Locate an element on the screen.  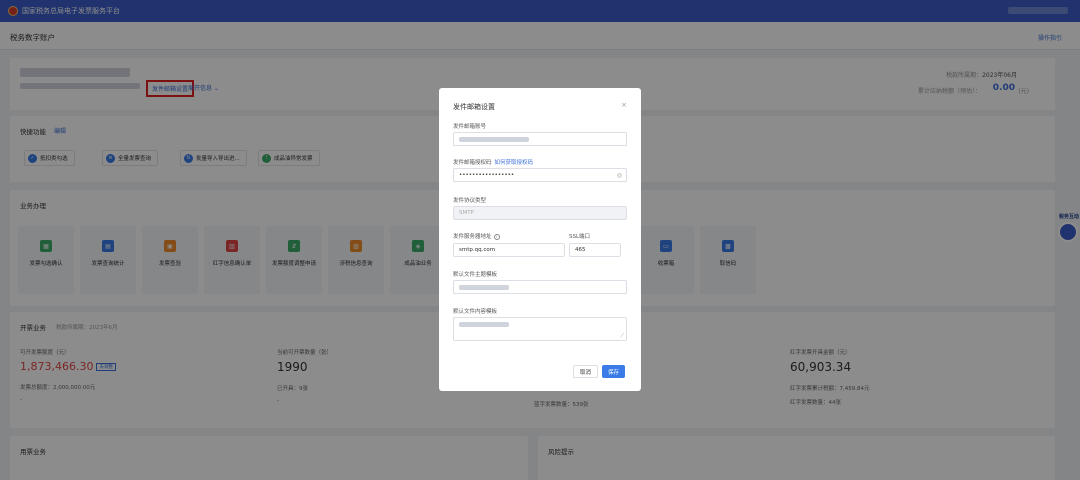
ssl-port-label: SSL端口 is located at coordinates (580, 237).